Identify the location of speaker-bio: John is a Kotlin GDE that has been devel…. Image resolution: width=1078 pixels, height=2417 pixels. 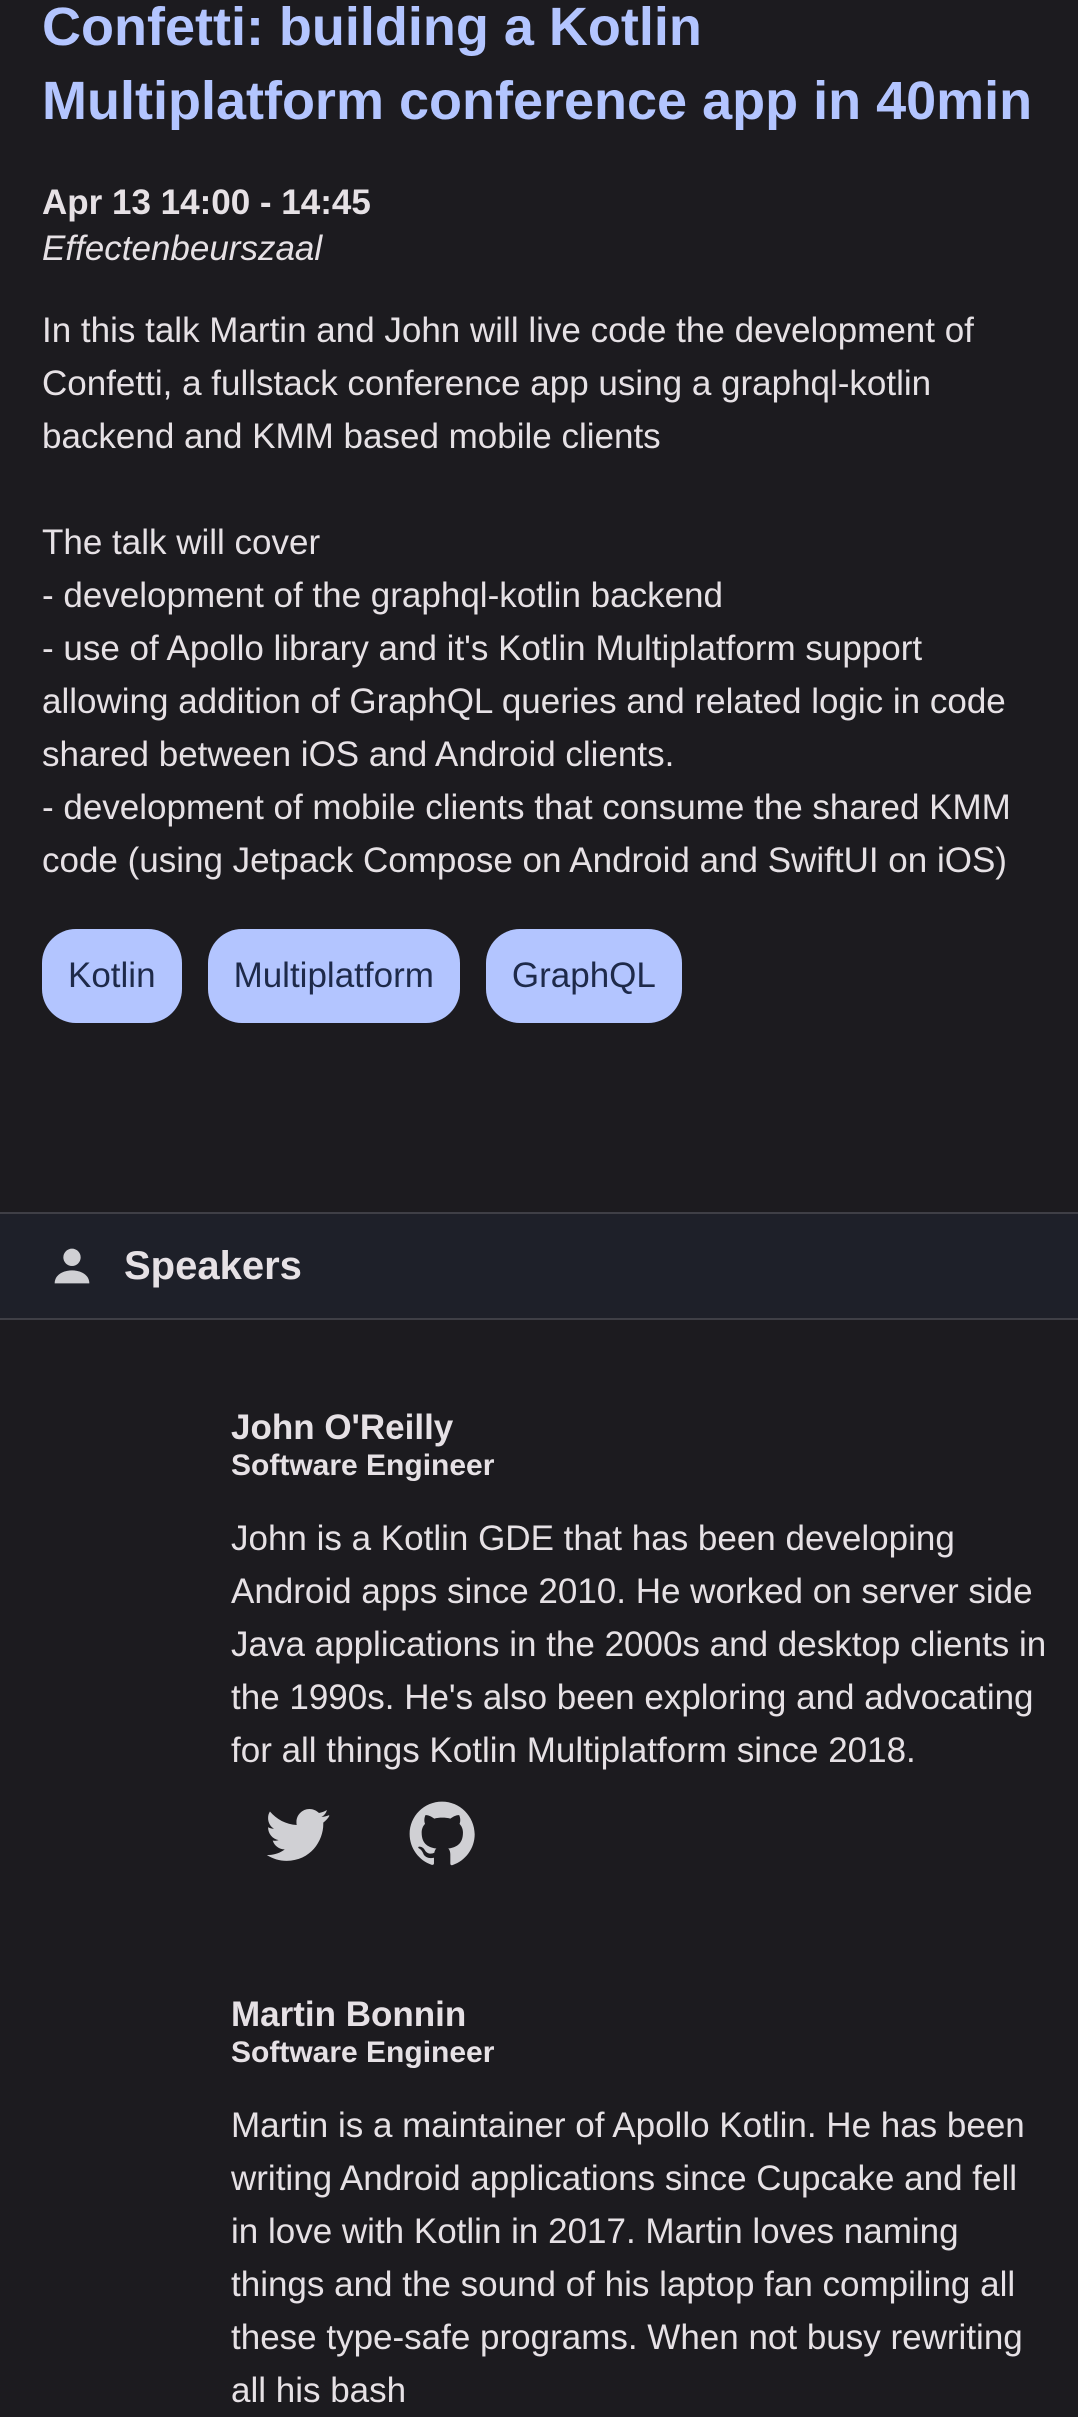
(639, 1644).